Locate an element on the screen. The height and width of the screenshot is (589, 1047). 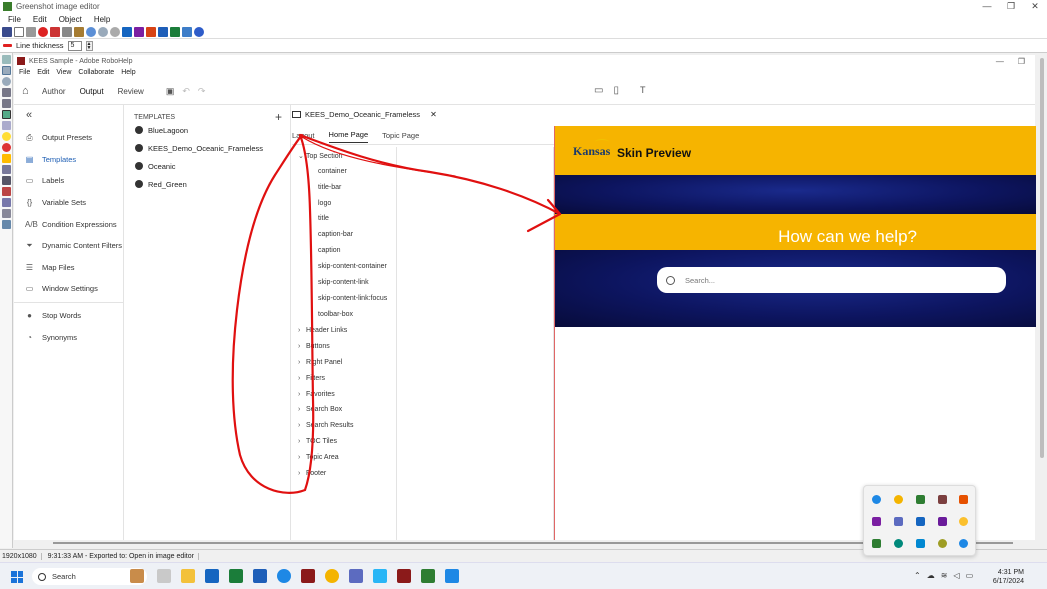
rh-minimize-button: — is located at coordinates (1000, 61).